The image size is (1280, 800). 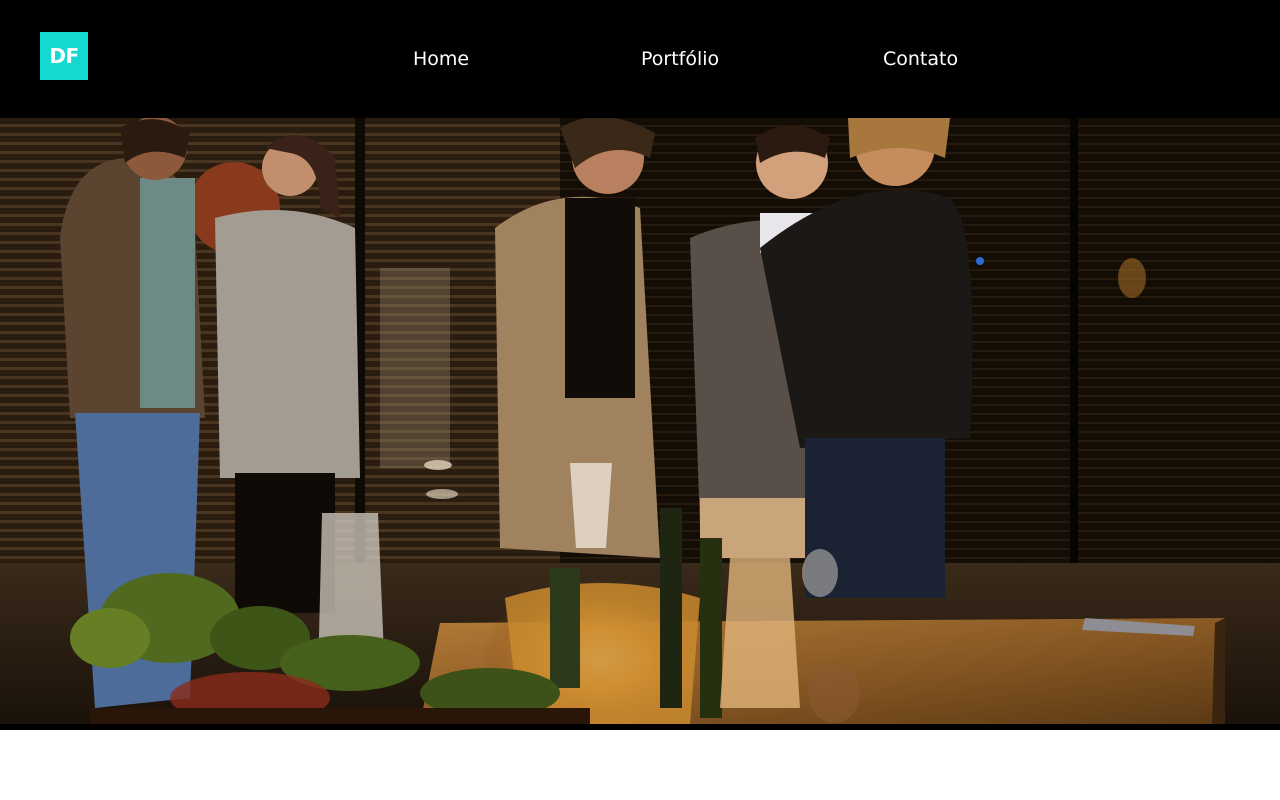 I want to click on site-header: DF Home Portfólio Contato, so click(x=640, y=59).